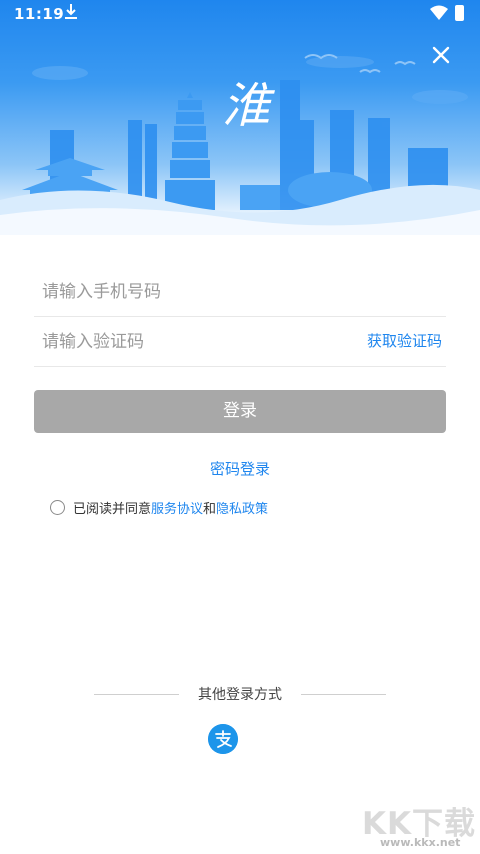  I want to click on agreement-row: 已阅读并同意 服务协议 和 隐私政策, so click(159, 507).